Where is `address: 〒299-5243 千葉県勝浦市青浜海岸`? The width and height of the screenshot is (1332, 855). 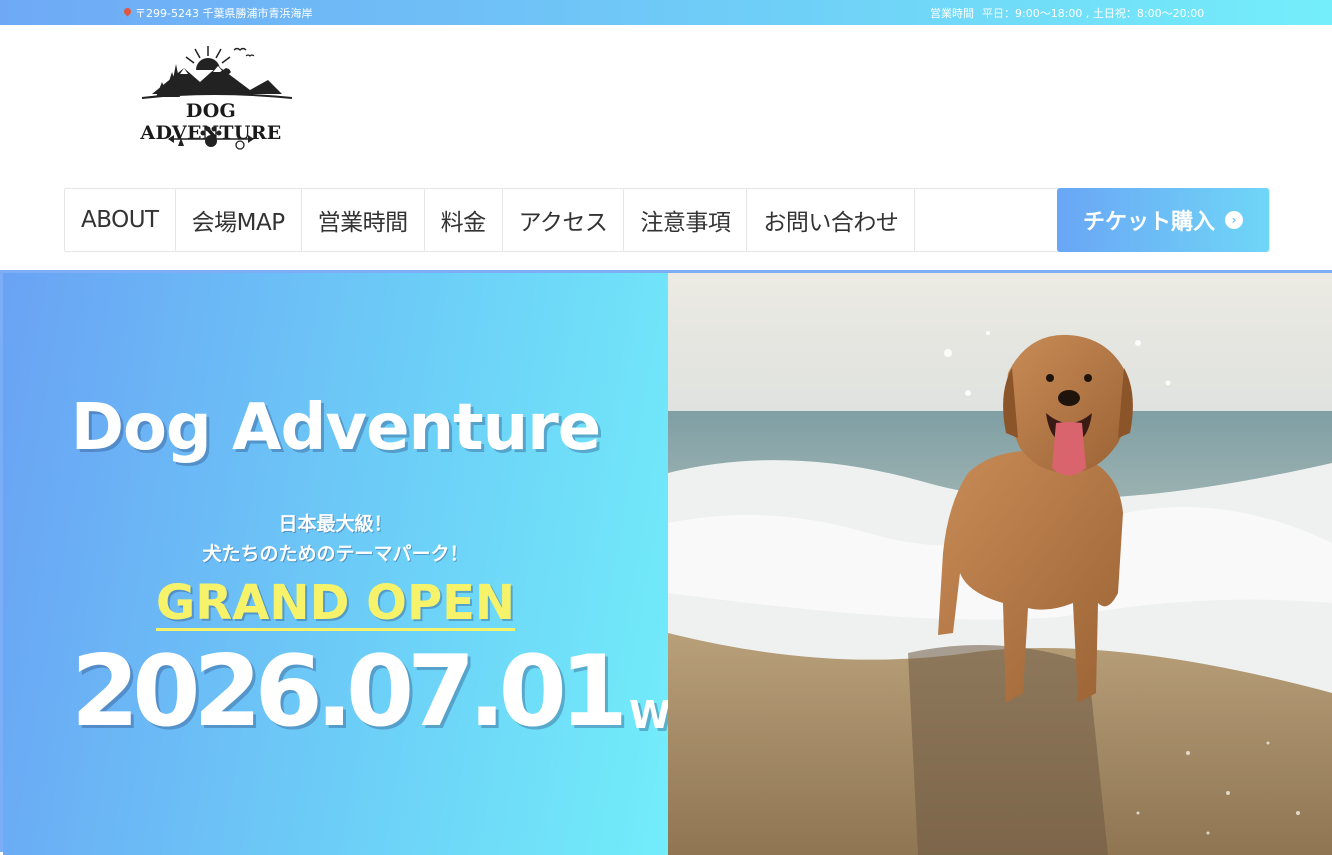 address: 〒299-5243 千葉県勝浦市青浜海岸 is located at coordinates (217, 13).